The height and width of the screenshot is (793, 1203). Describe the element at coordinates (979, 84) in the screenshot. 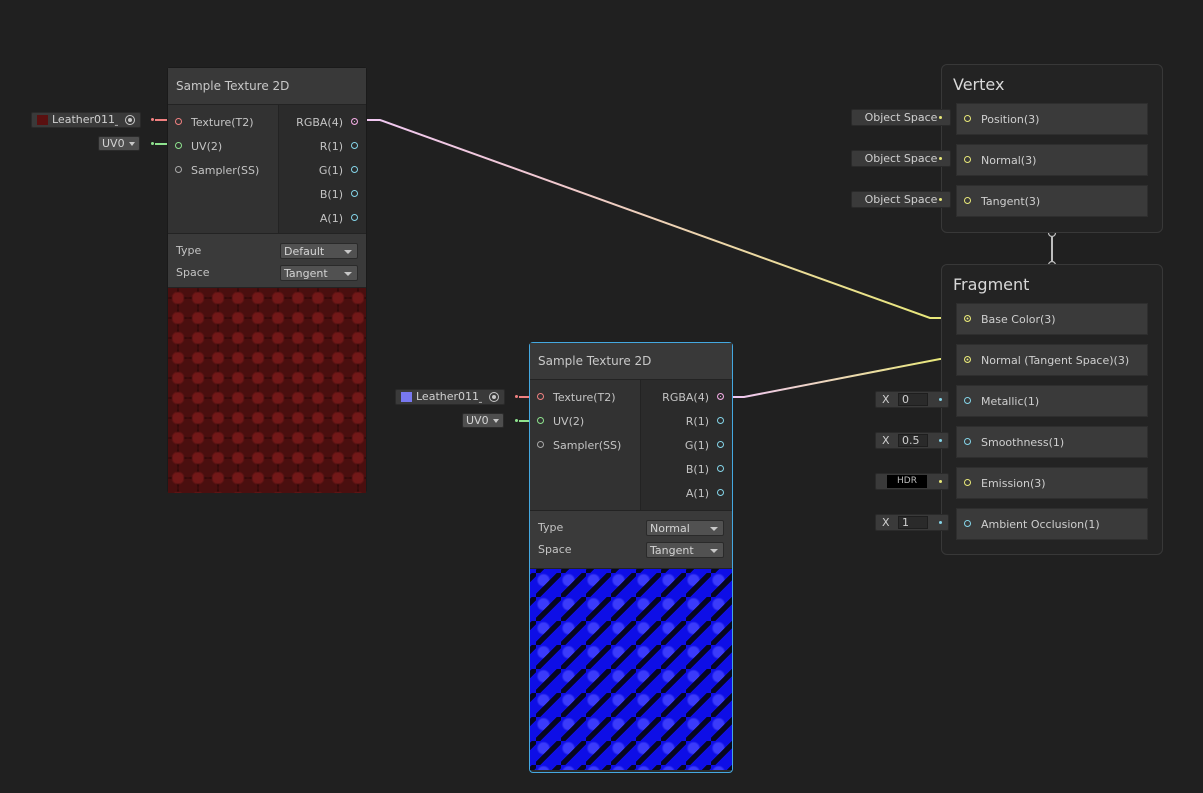

I see `vertex-title: Vertex` at that location.